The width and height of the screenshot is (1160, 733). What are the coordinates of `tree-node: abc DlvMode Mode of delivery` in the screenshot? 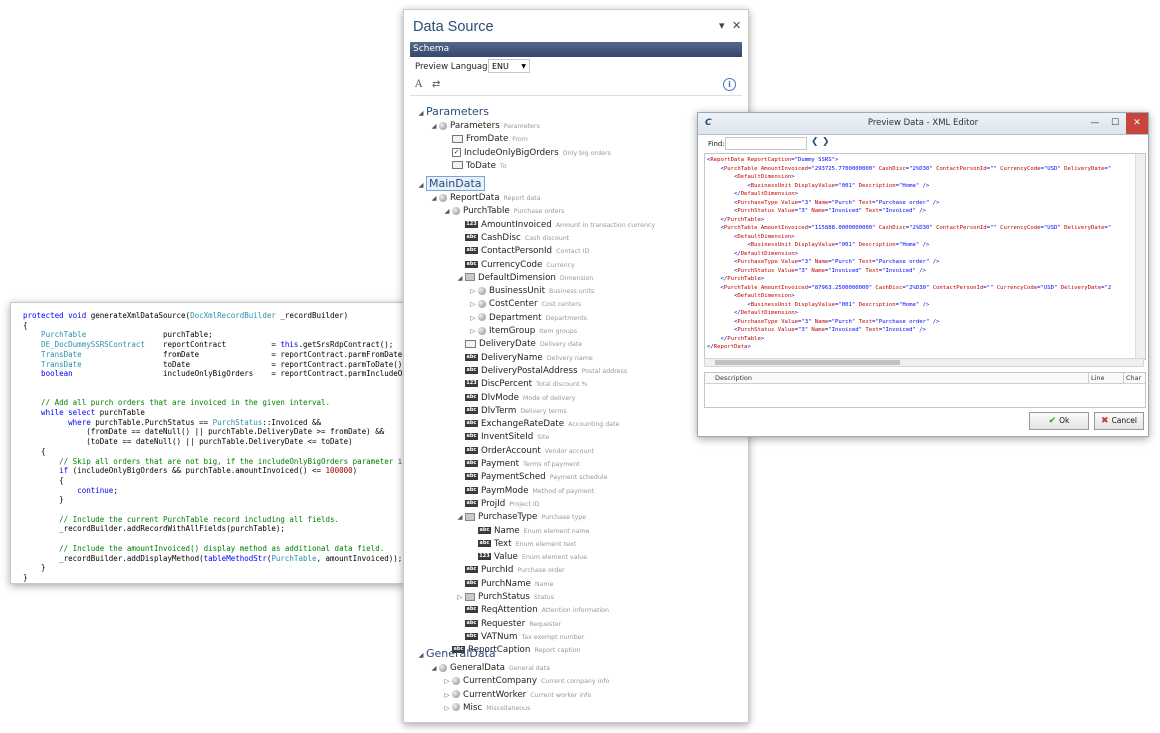 It's located at (515, 398).